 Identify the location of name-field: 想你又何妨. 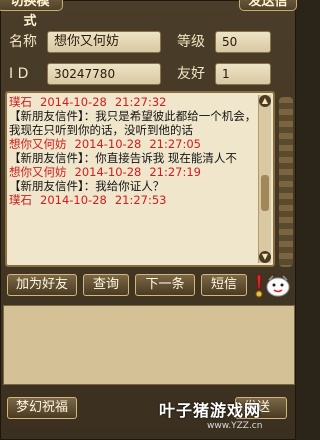
(104, 42).